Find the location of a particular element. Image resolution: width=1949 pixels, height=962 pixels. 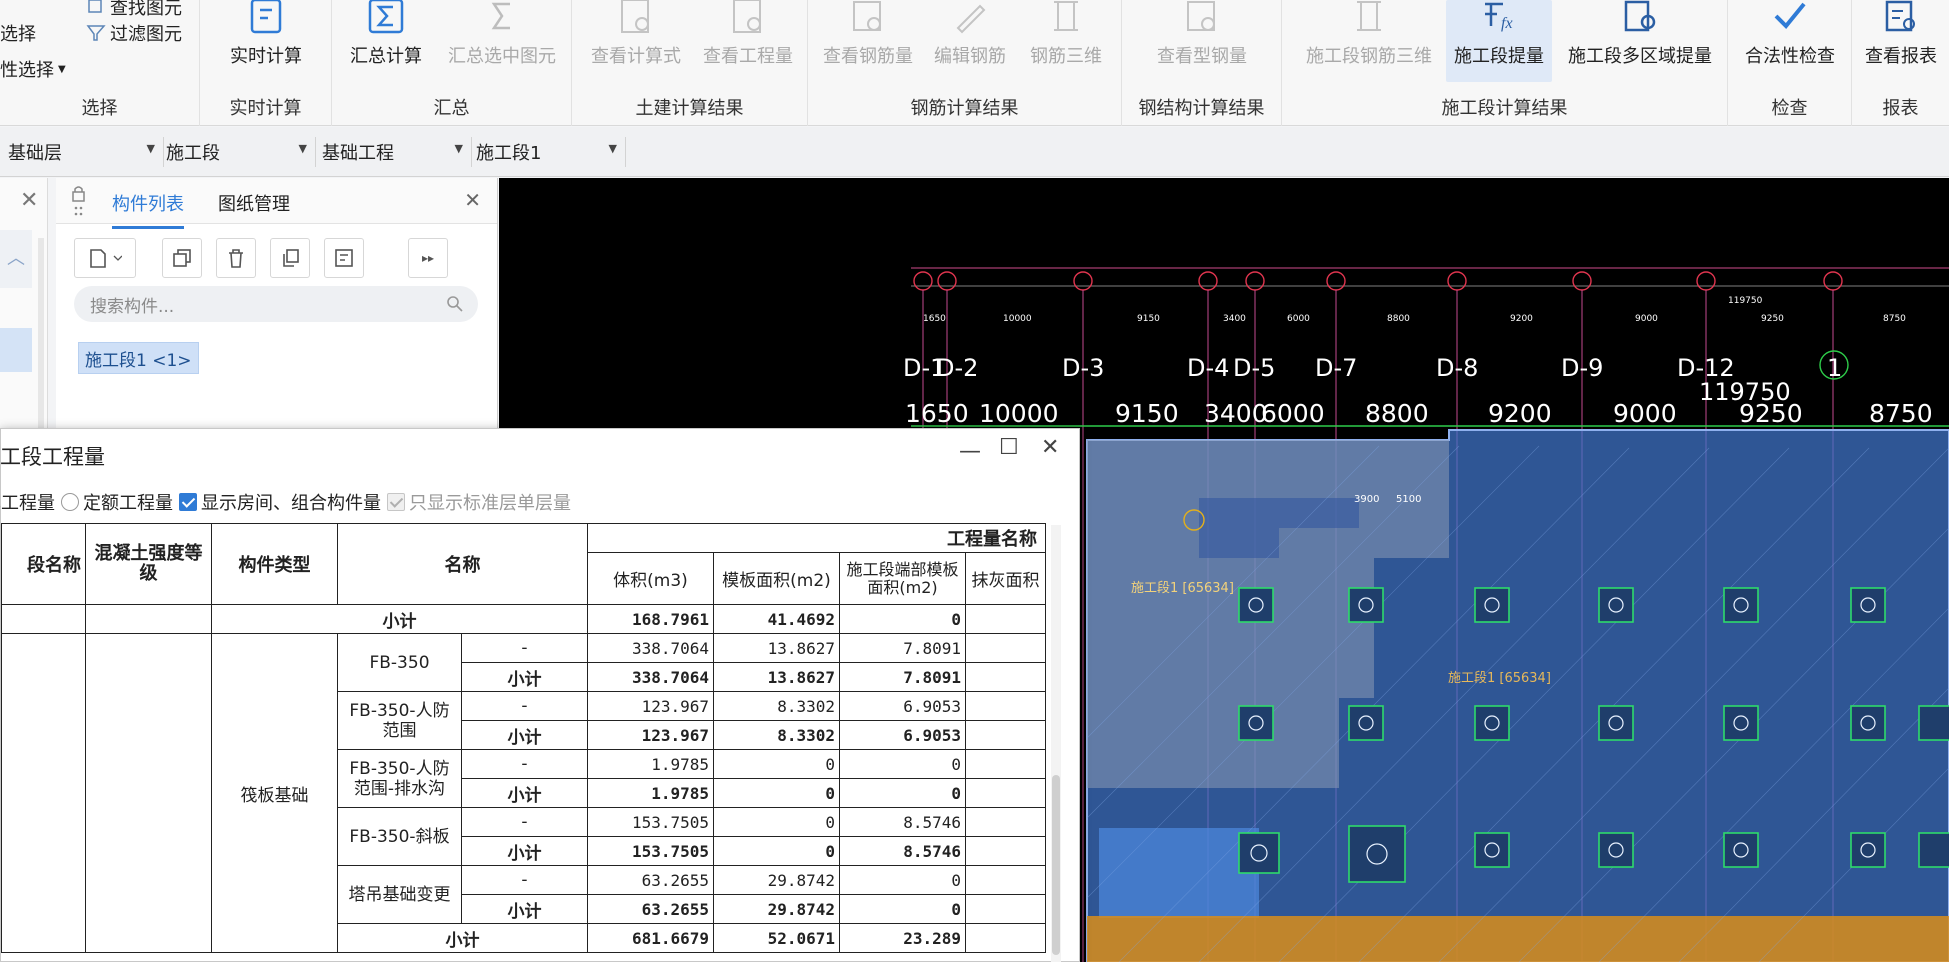

axis-label: 1 is located at coordinates (1835, 368).